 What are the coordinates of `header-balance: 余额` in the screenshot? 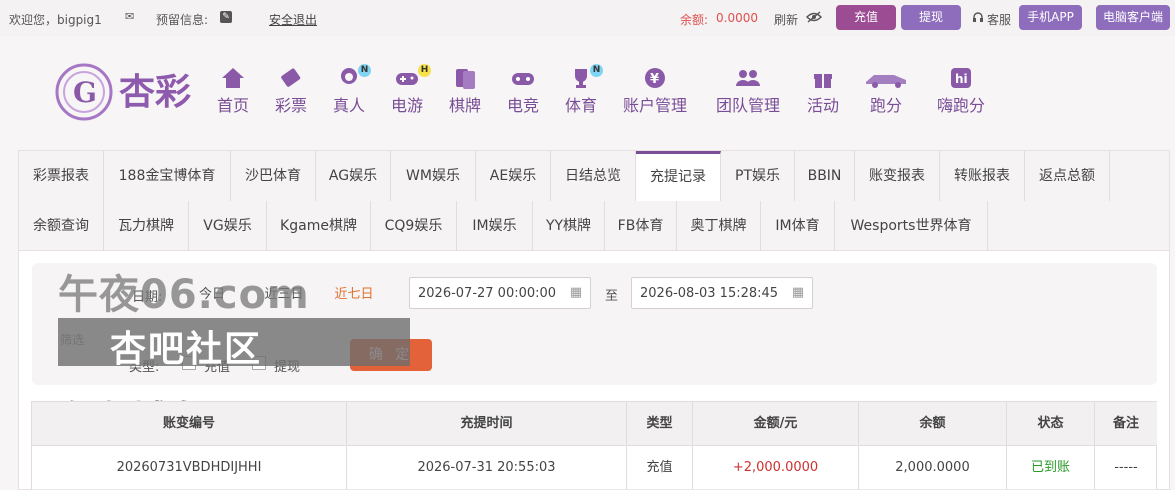 It's located at (933, 424).